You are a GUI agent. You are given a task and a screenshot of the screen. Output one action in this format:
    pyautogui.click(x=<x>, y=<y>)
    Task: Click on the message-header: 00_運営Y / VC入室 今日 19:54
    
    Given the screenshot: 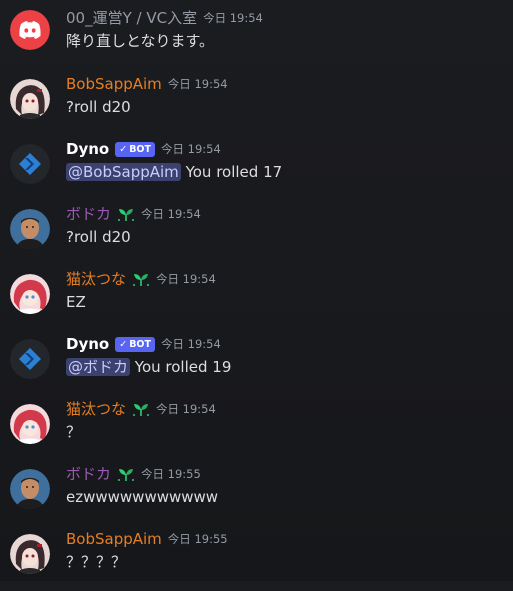 What is the action you would take?
    pyautogui.click(x=164, y=18)
    